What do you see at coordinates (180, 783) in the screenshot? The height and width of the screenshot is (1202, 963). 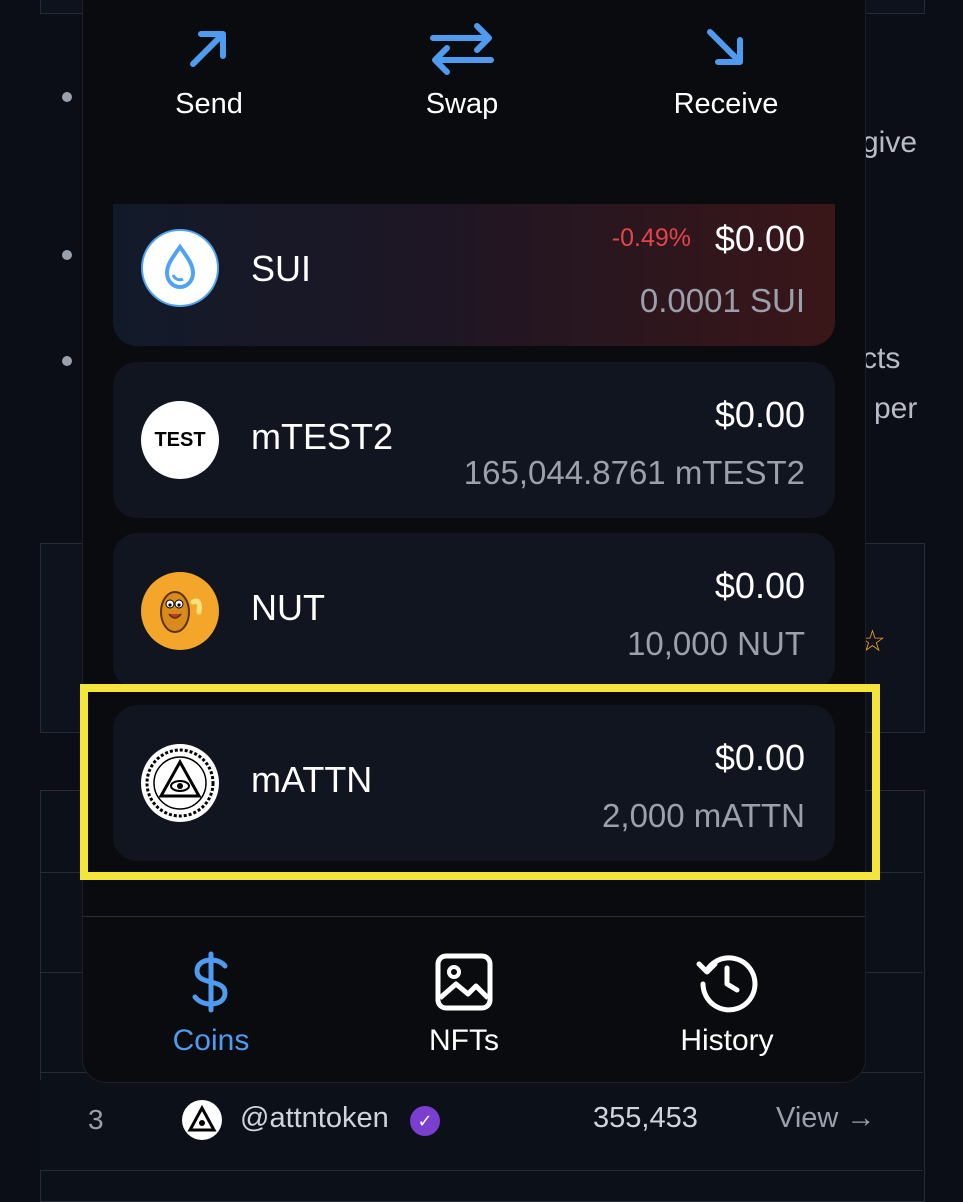 I see `attn-eye-logo-icon` at bounding box center [180, 783].